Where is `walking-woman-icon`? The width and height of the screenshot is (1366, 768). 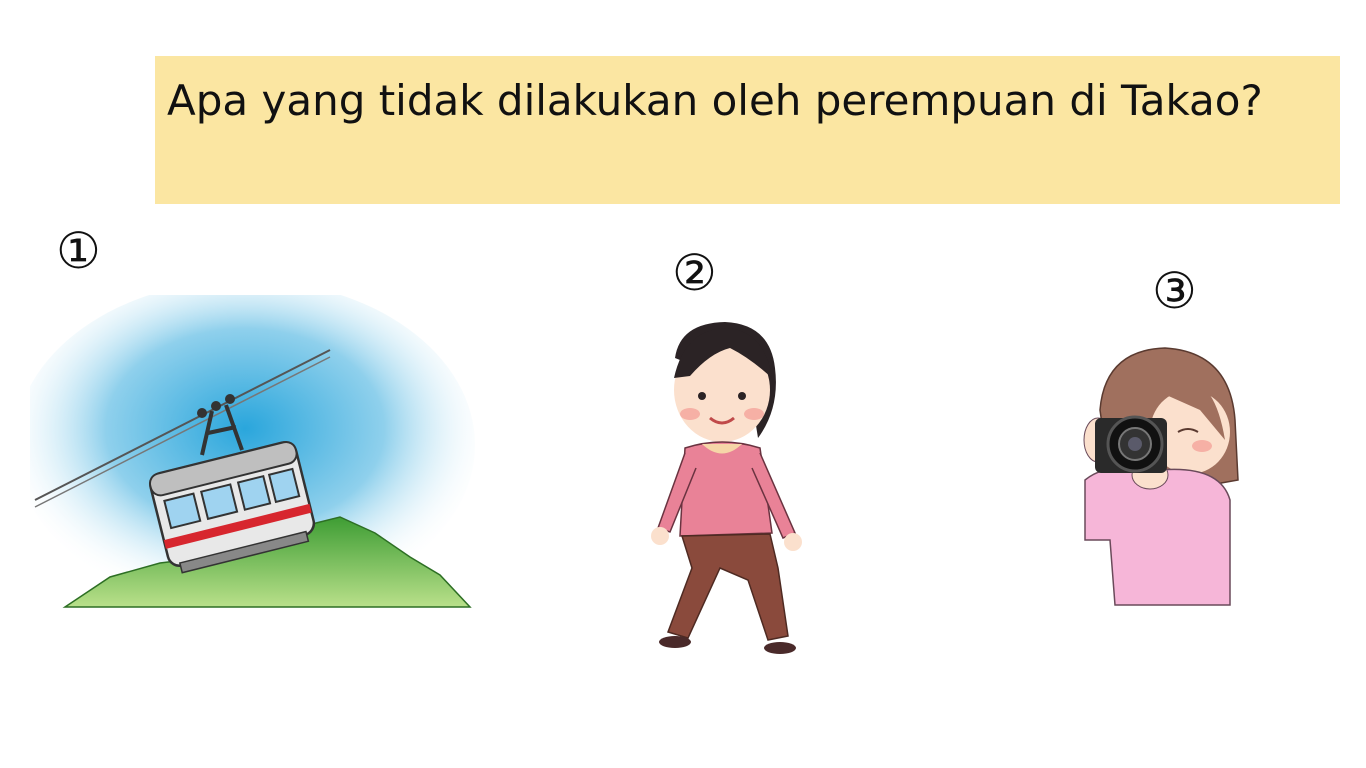 walking-woman-icon is located at coordinates (725, 488).